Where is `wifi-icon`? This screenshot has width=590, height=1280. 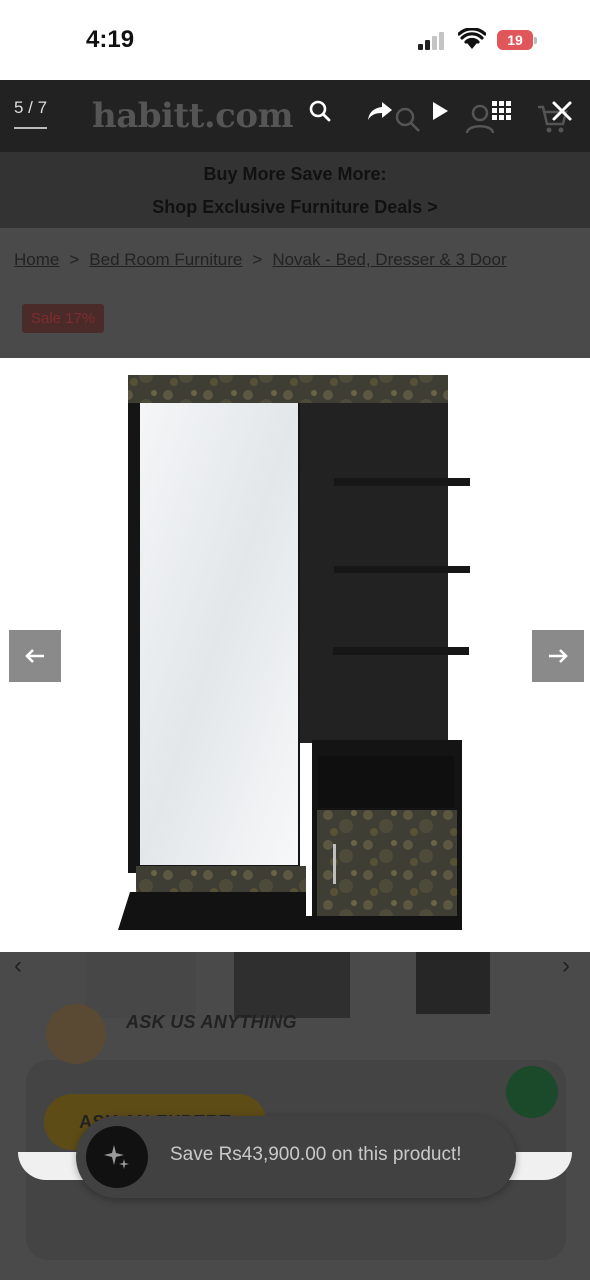
wifi-icon is located at coordinates (472, 38).